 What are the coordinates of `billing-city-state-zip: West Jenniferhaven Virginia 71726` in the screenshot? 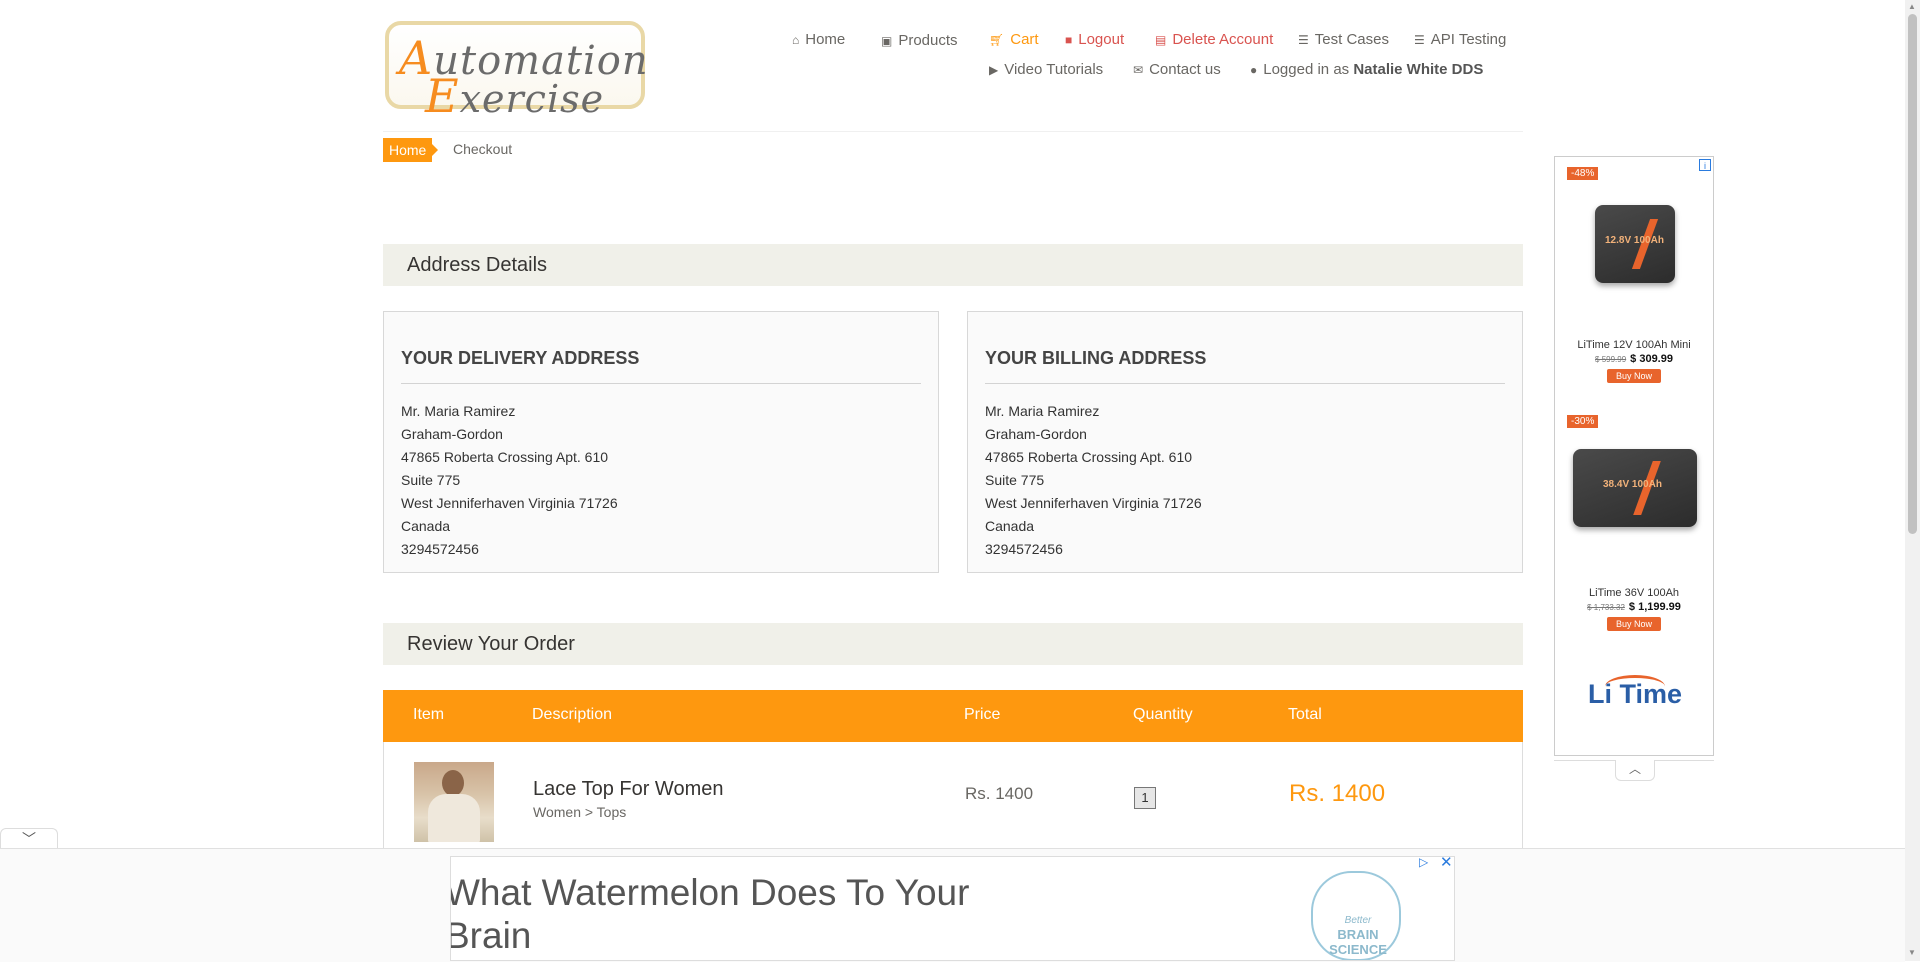 It's located at (1093, 503).